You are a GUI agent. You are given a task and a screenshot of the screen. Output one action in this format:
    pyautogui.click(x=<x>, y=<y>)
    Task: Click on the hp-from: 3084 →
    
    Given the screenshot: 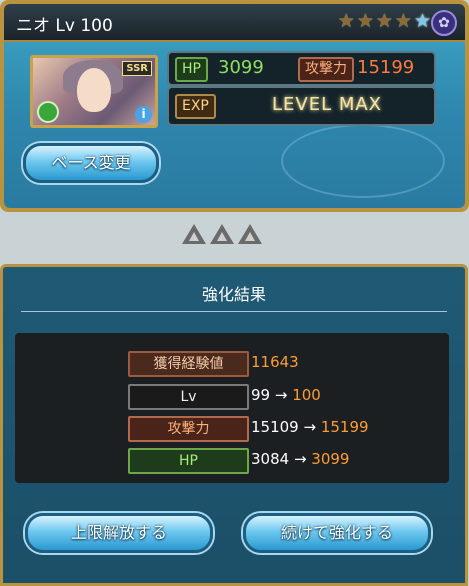 What is the action you would take?
    pyautogui.click(x=279, y=459)
    